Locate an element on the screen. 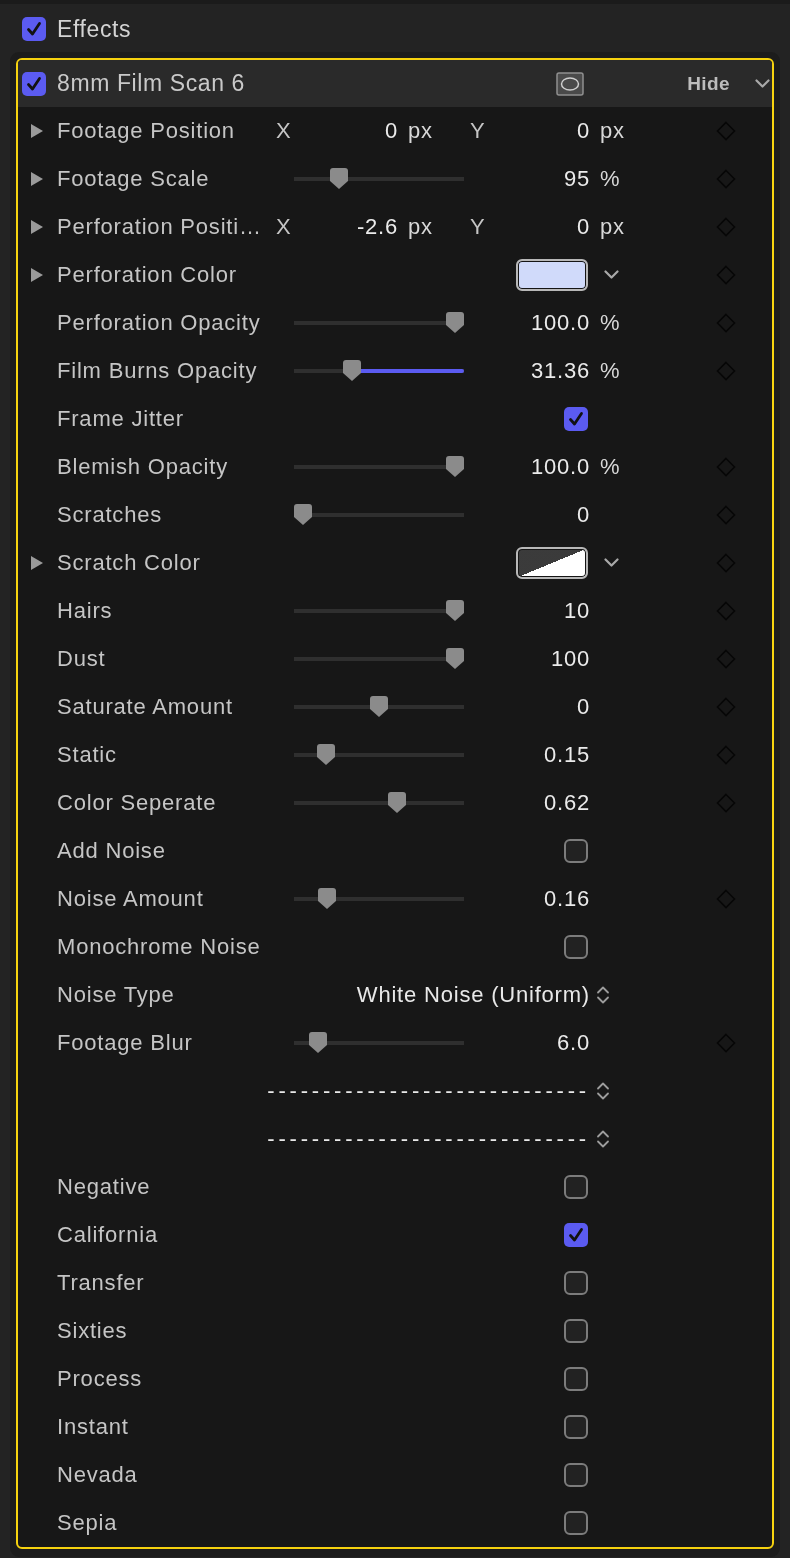 Image resolution: width=790 pixels, height=1558 pixels. param-label: Blemish Opacity is located at coordinates (143, 467).